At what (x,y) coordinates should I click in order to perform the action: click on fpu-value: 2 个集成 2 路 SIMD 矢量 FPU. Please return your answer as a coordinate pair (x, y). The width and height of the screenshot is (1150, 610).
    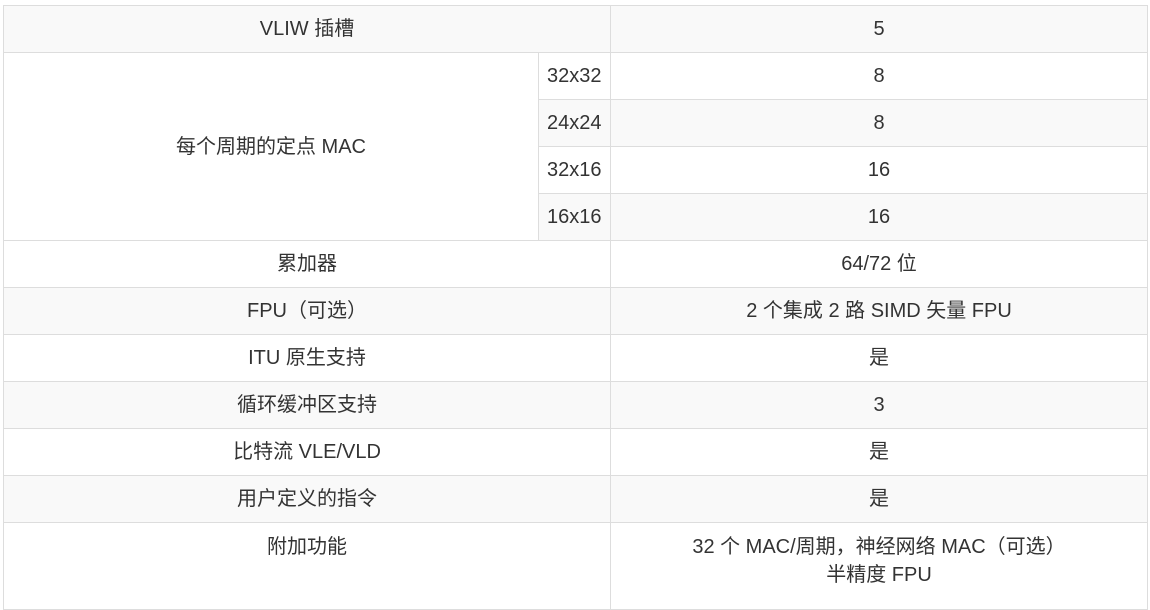
    Looking at the image, I should click on (879, 311).